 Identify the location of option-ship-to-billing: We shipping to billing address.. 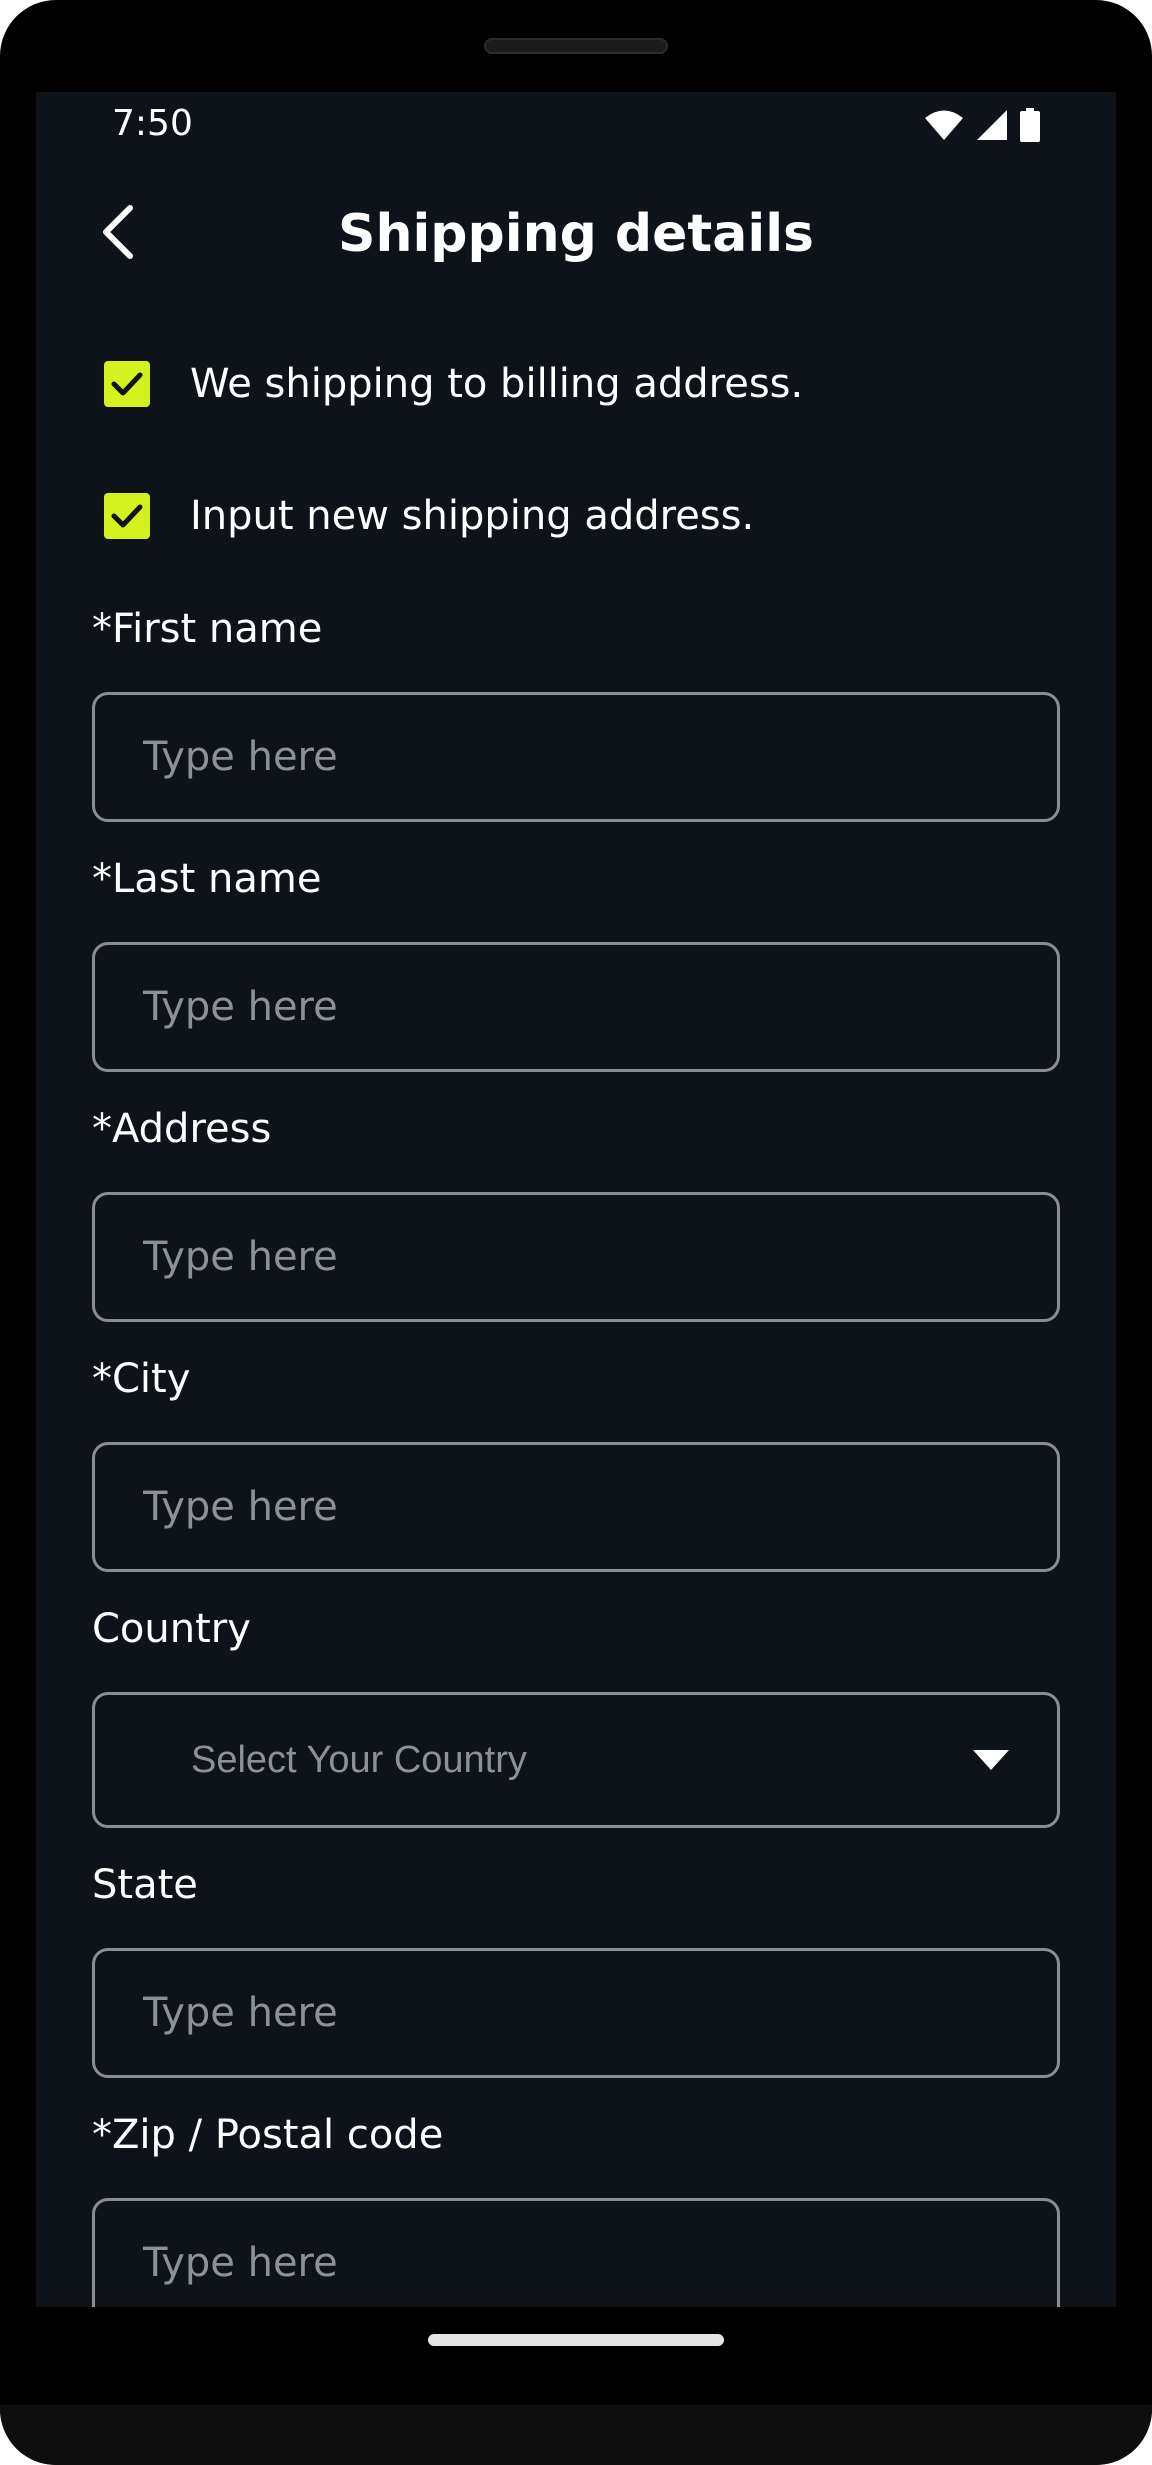
(453, 384).